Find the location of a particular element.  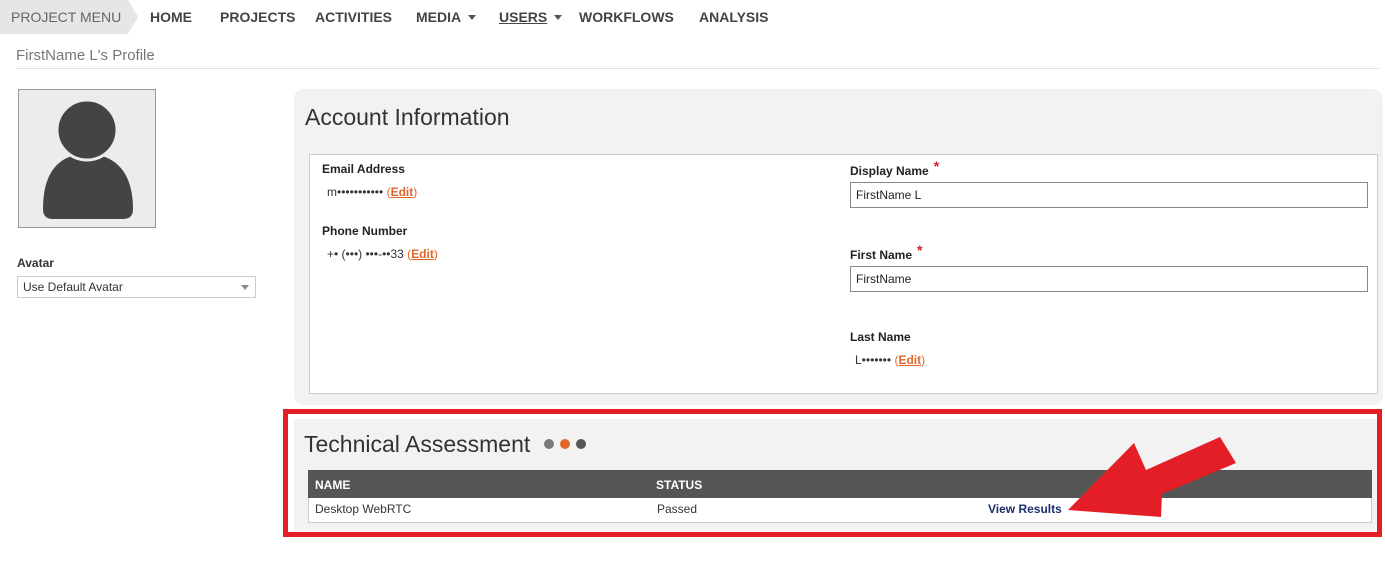

avatar-label: Avatar is located at coordinates (35, 263).